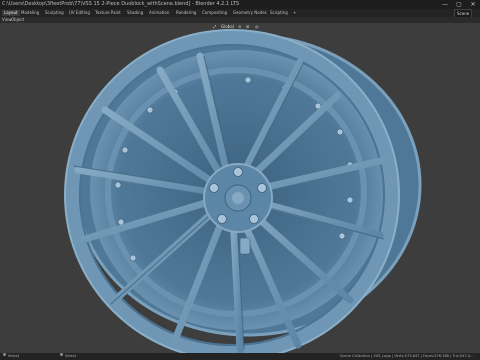 This screenshot has height=360, width=480. What do you see at coordinates (250, 13) in the screenshot?
I see `tab-geometry-nodes: Geometry Nodes` at bounding box center [250, 13].